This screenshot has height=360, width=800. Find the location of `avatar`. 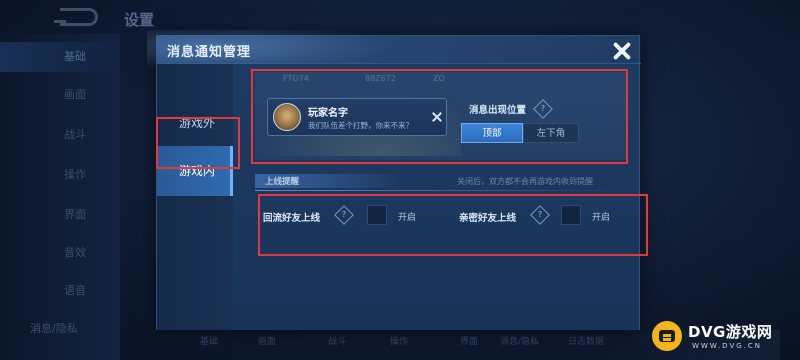

avatar is located at coordinates (287, 117).